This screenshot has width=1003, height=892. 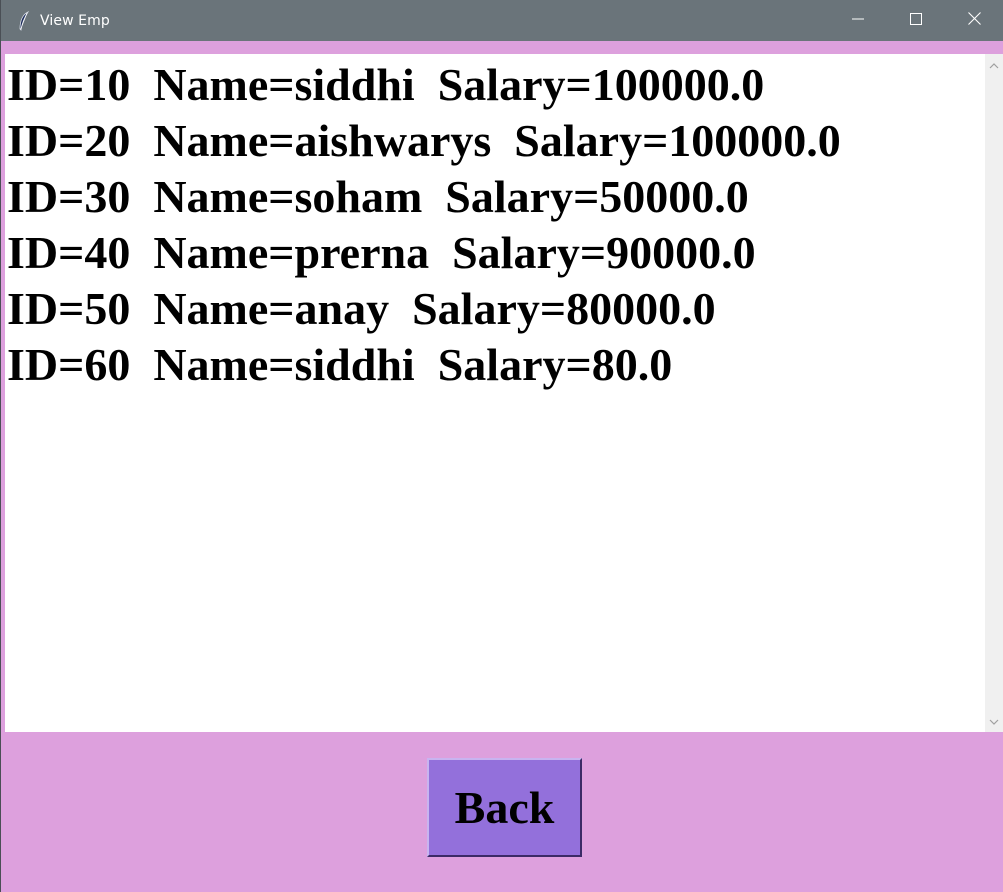 I want to click on window-title: View Emp, so click(x=75, y=20).